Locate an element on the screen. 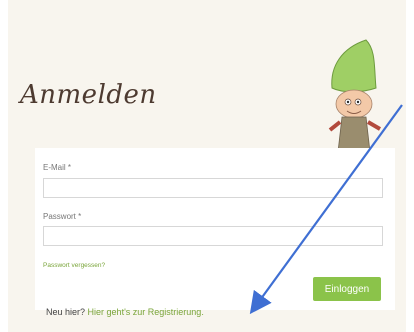  page-title: Anmelden is located at coordinates (88, 95).